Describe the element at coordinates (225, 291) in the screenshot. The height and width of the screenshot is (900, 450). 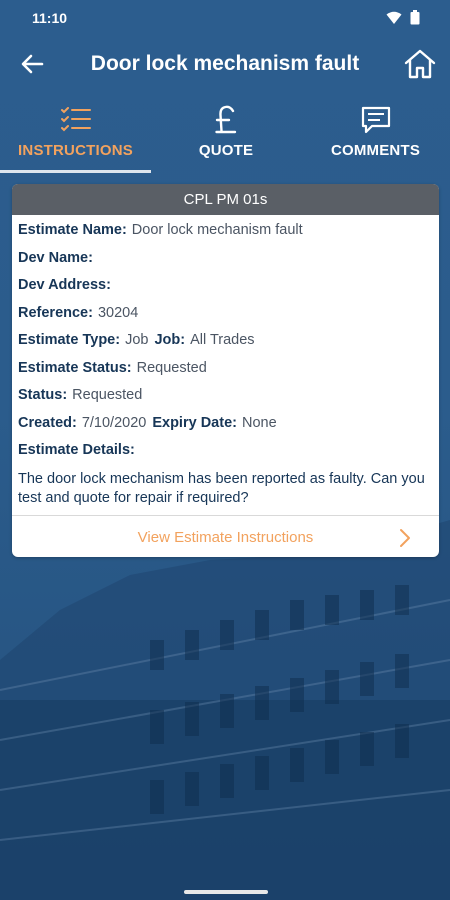
I see `dev-address-row: Dev Address:` at that location.